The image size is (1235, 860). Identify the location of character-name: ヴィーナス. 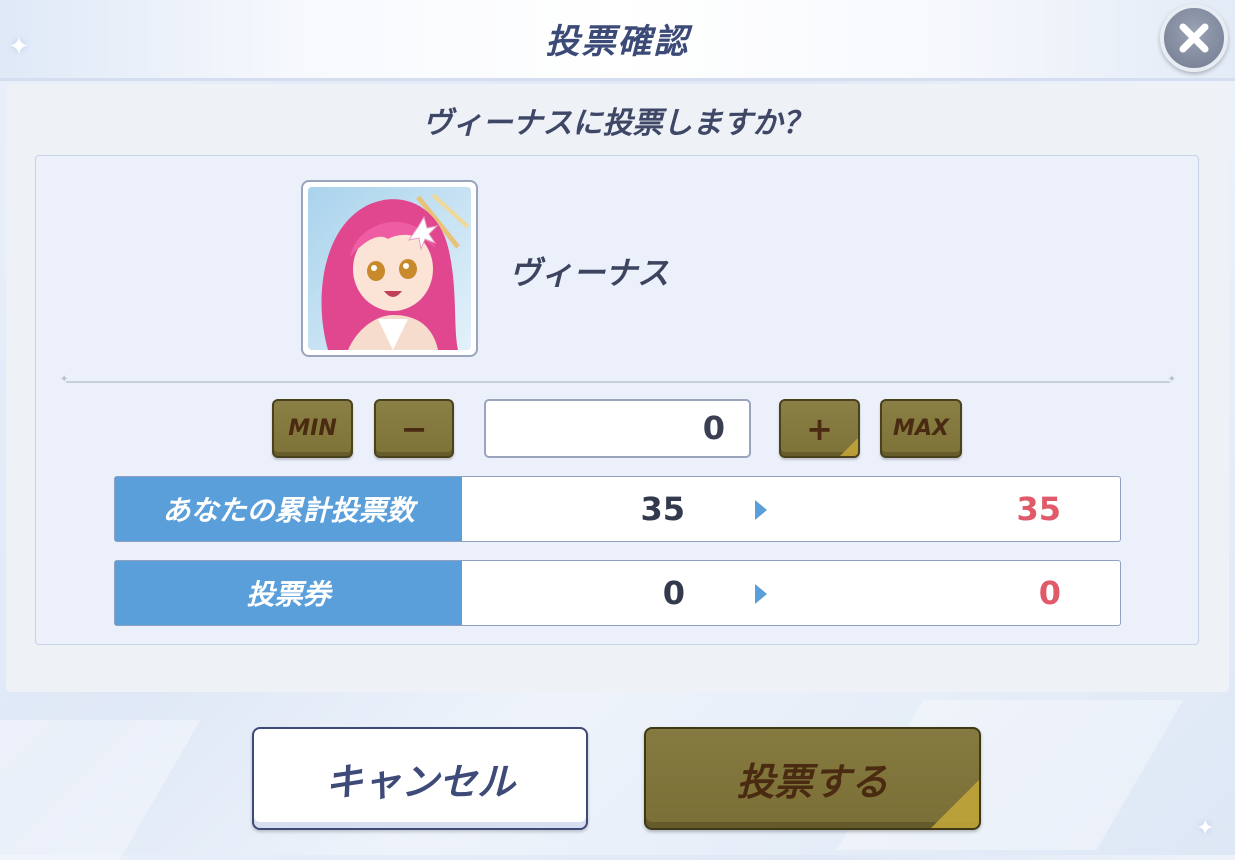
(589, 273).